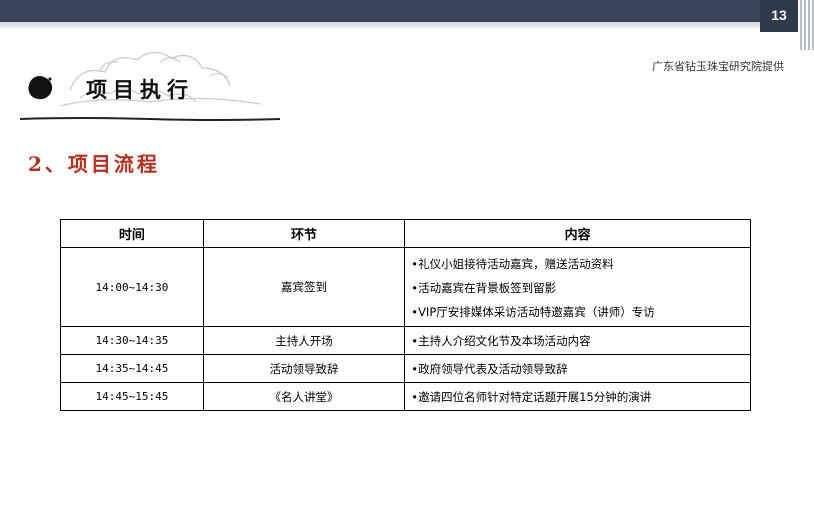 The image size is (814, 519). I want to click on header-time: 时间, so click(132, 233).